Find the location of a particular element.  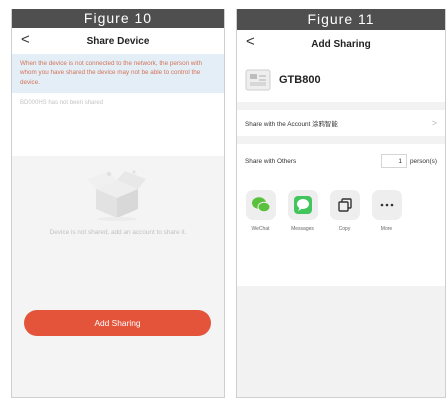

person-count-stepper: 1 person(s) is located at coordinates (409, 161).